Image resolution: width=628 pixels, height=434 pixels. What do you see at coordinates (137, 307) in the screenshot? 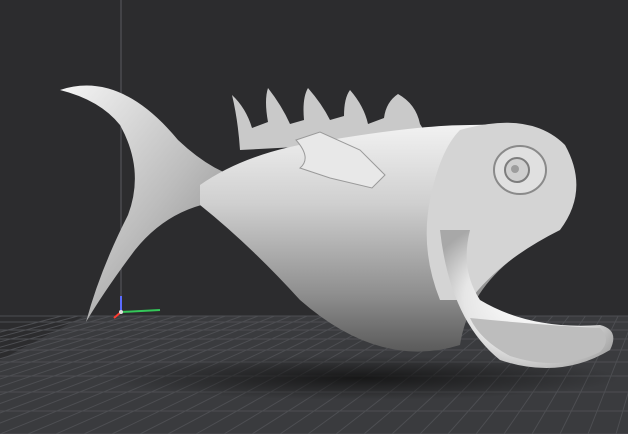
I see `origin-axes` at bounding box center [137, 307].